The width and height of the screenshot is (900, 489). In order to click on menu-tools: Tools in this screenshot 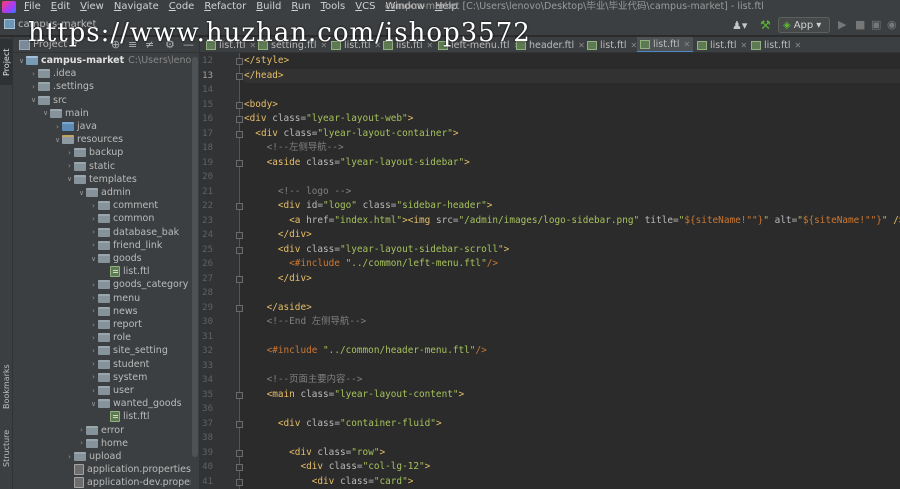, I will do `click(333, 7)`.